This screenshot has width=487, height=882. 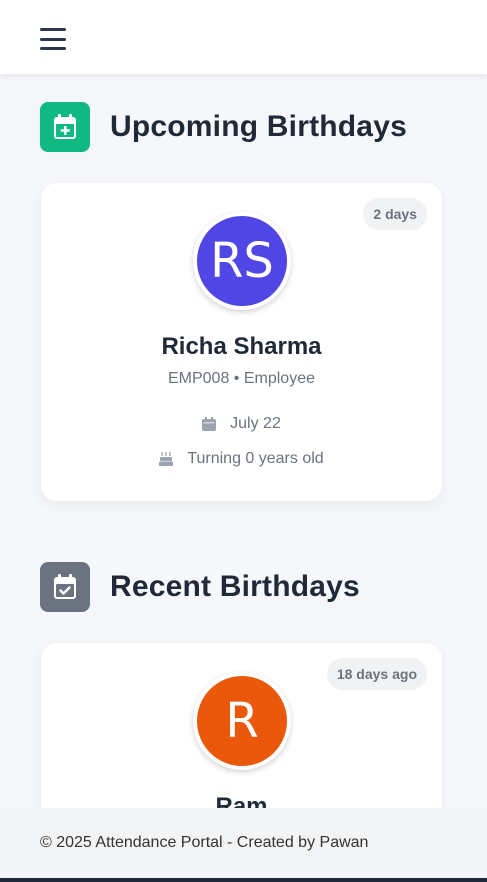 I want to click on days-ago-badge: 18 days ago, so click(x=376, y=674).